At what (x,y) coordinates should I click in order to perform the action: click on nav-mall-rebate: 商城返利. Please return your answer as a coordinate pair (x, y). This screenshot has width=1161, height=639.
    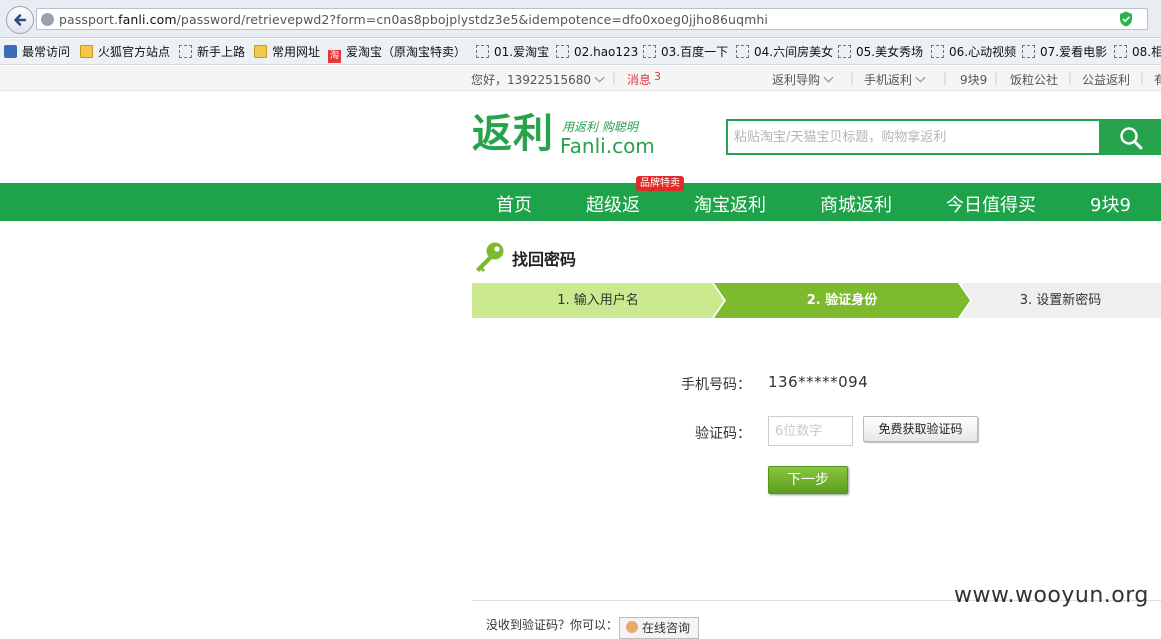
    Looking at the image, I should click on (856, 204).